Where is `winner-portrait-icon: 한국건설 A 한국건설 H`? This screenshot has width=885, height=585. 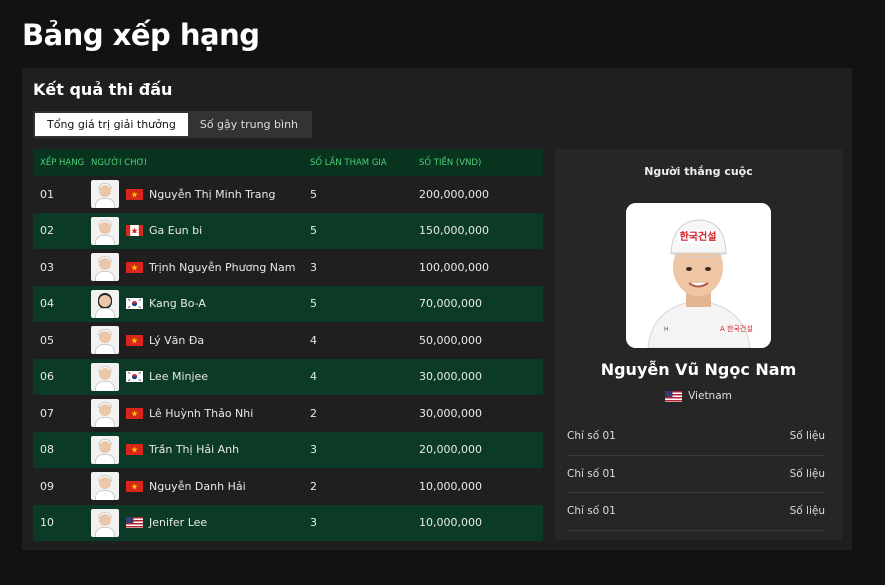
winner-portrait-icon: 한국건설 A 한국건설 H is located at coordinates (698, 275).